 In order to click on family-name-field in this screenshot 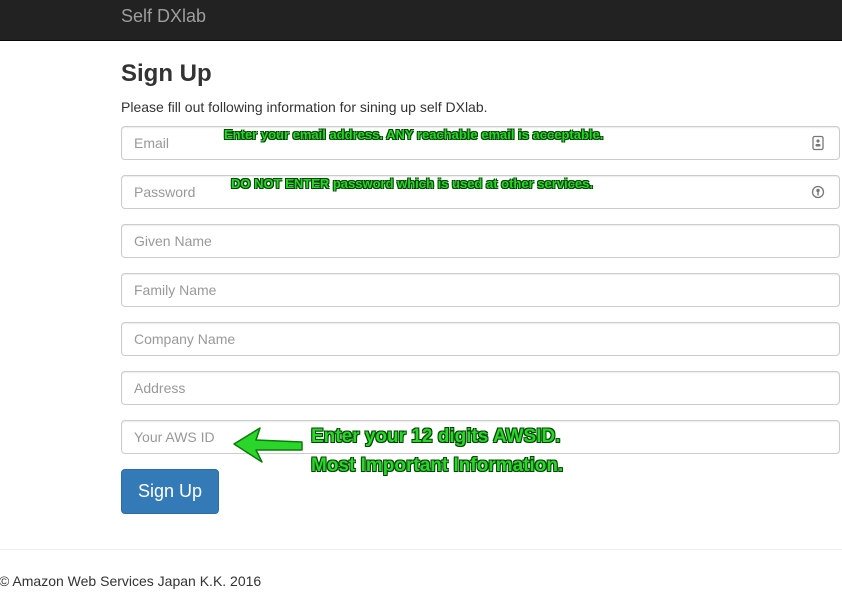, I will do `click(480, 290)`.